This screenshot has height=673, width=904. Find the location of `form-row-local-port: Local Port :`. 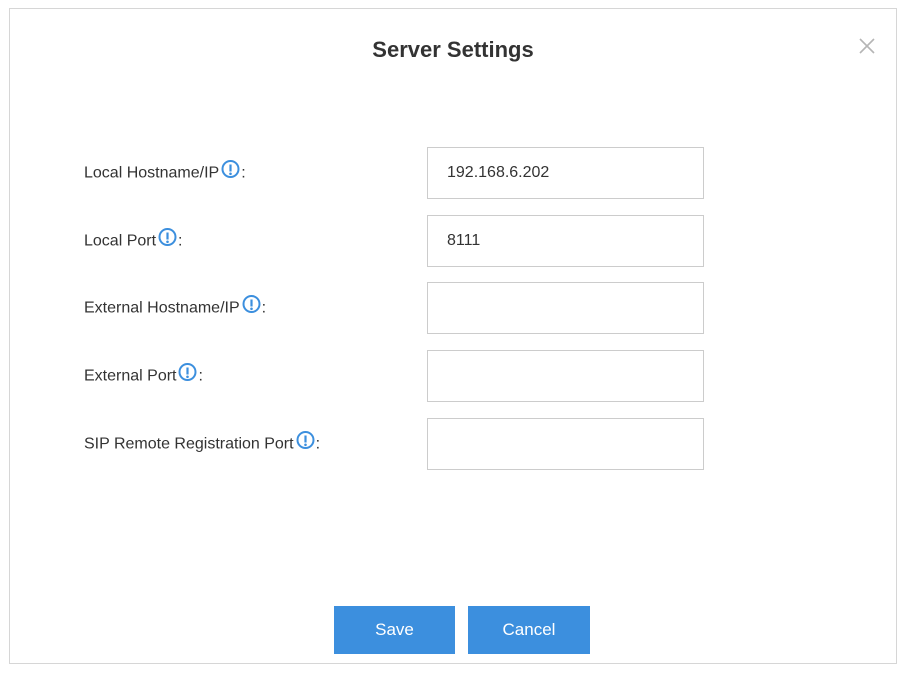

form-row-local-port: Local Port : is located at coordinates (454, 241).